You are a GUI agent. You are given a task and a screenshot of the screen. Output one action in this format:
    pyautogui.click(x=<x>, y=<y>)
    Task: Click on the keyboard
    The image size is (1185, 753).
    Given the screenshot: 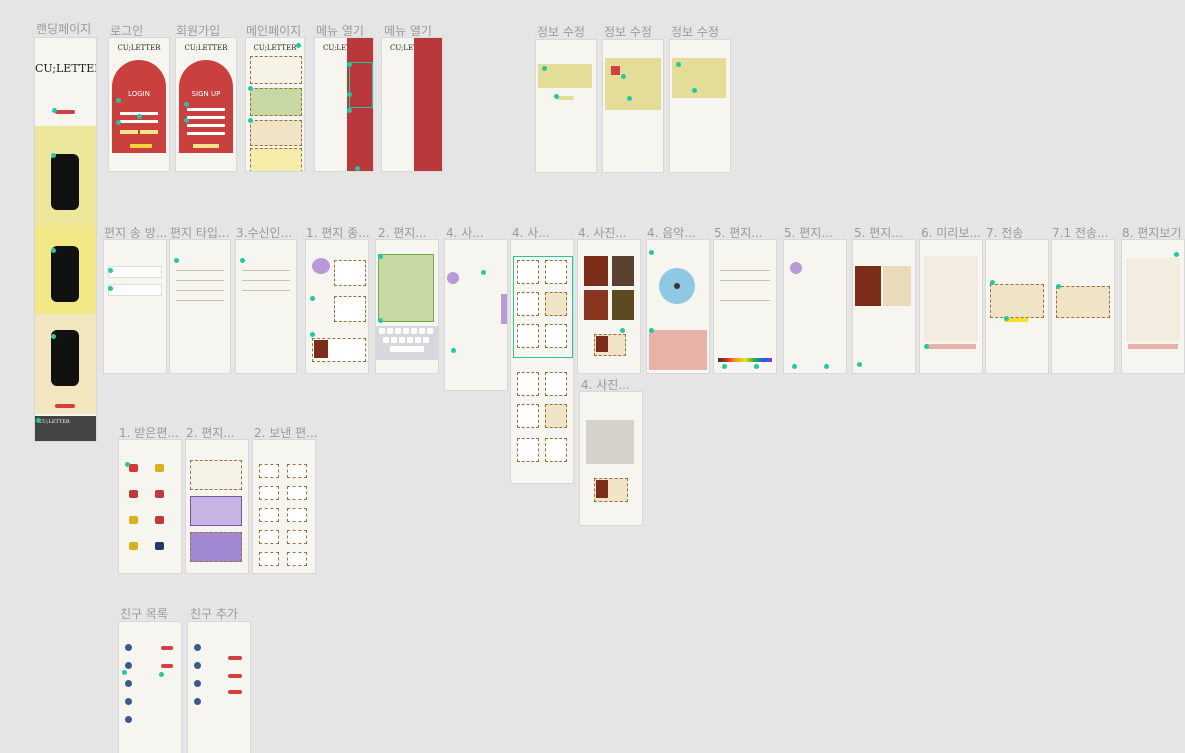 What is the action you would take?
    pyautogui.click(x=407, y=343)
    